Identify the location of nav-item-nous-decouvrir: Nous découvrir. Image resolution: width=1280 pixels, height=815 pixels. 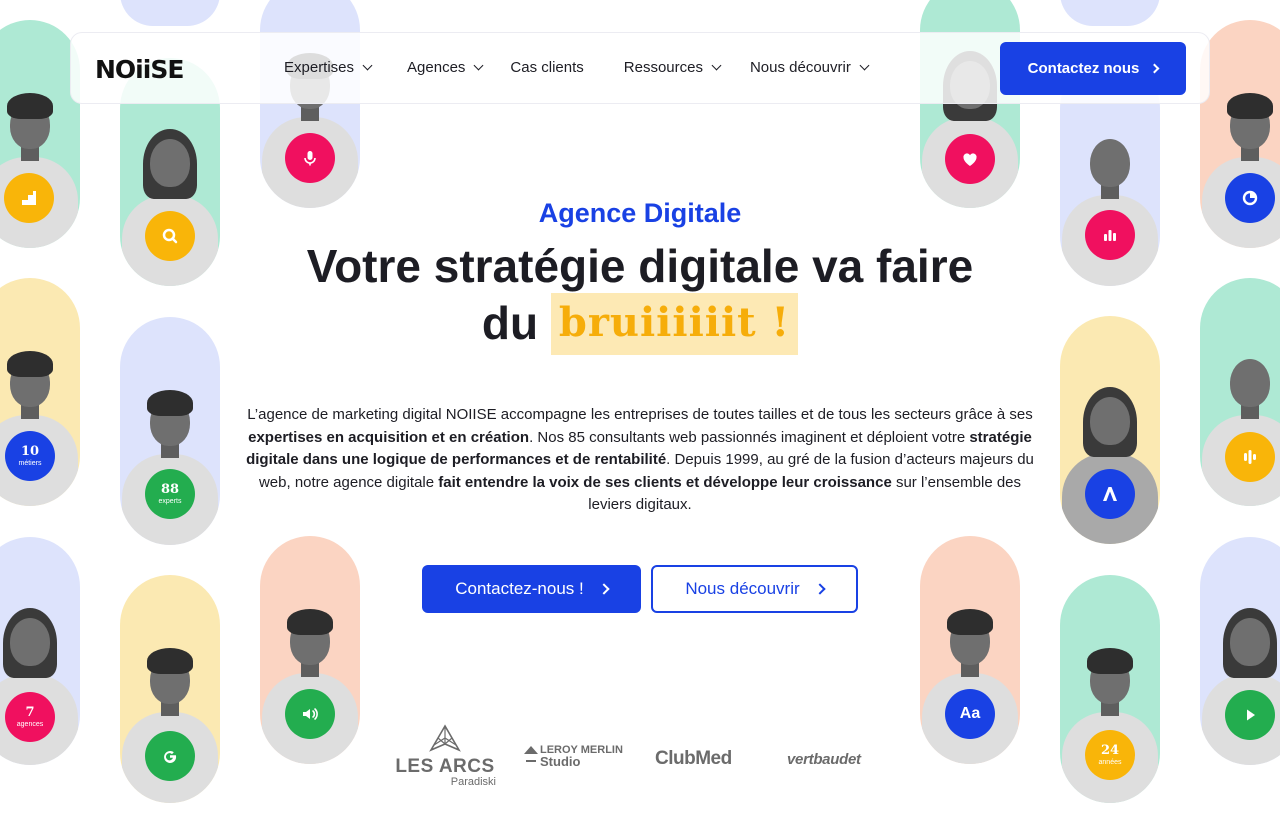
(809, 67).